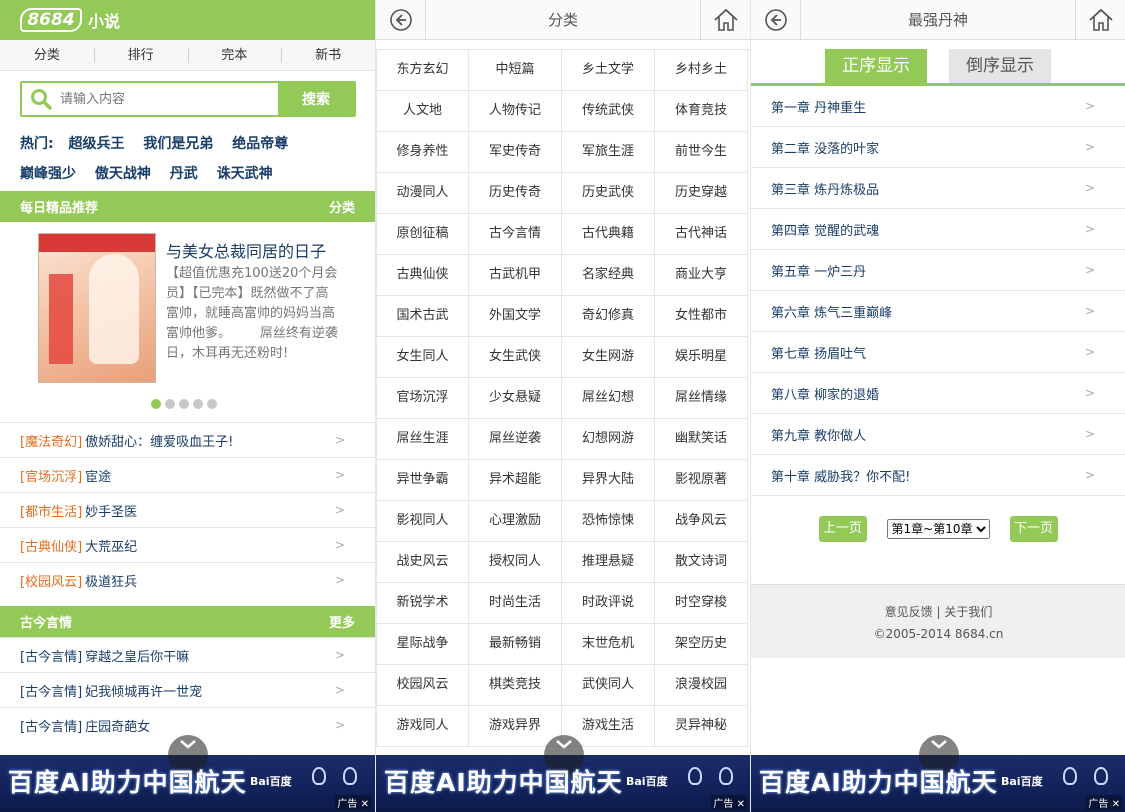 The image size is (1125, 812). What do you see at coordinates (210, 545) in the screenshot?
I see `item-title: 大荒巫纪` at bounding box center [210, 545].